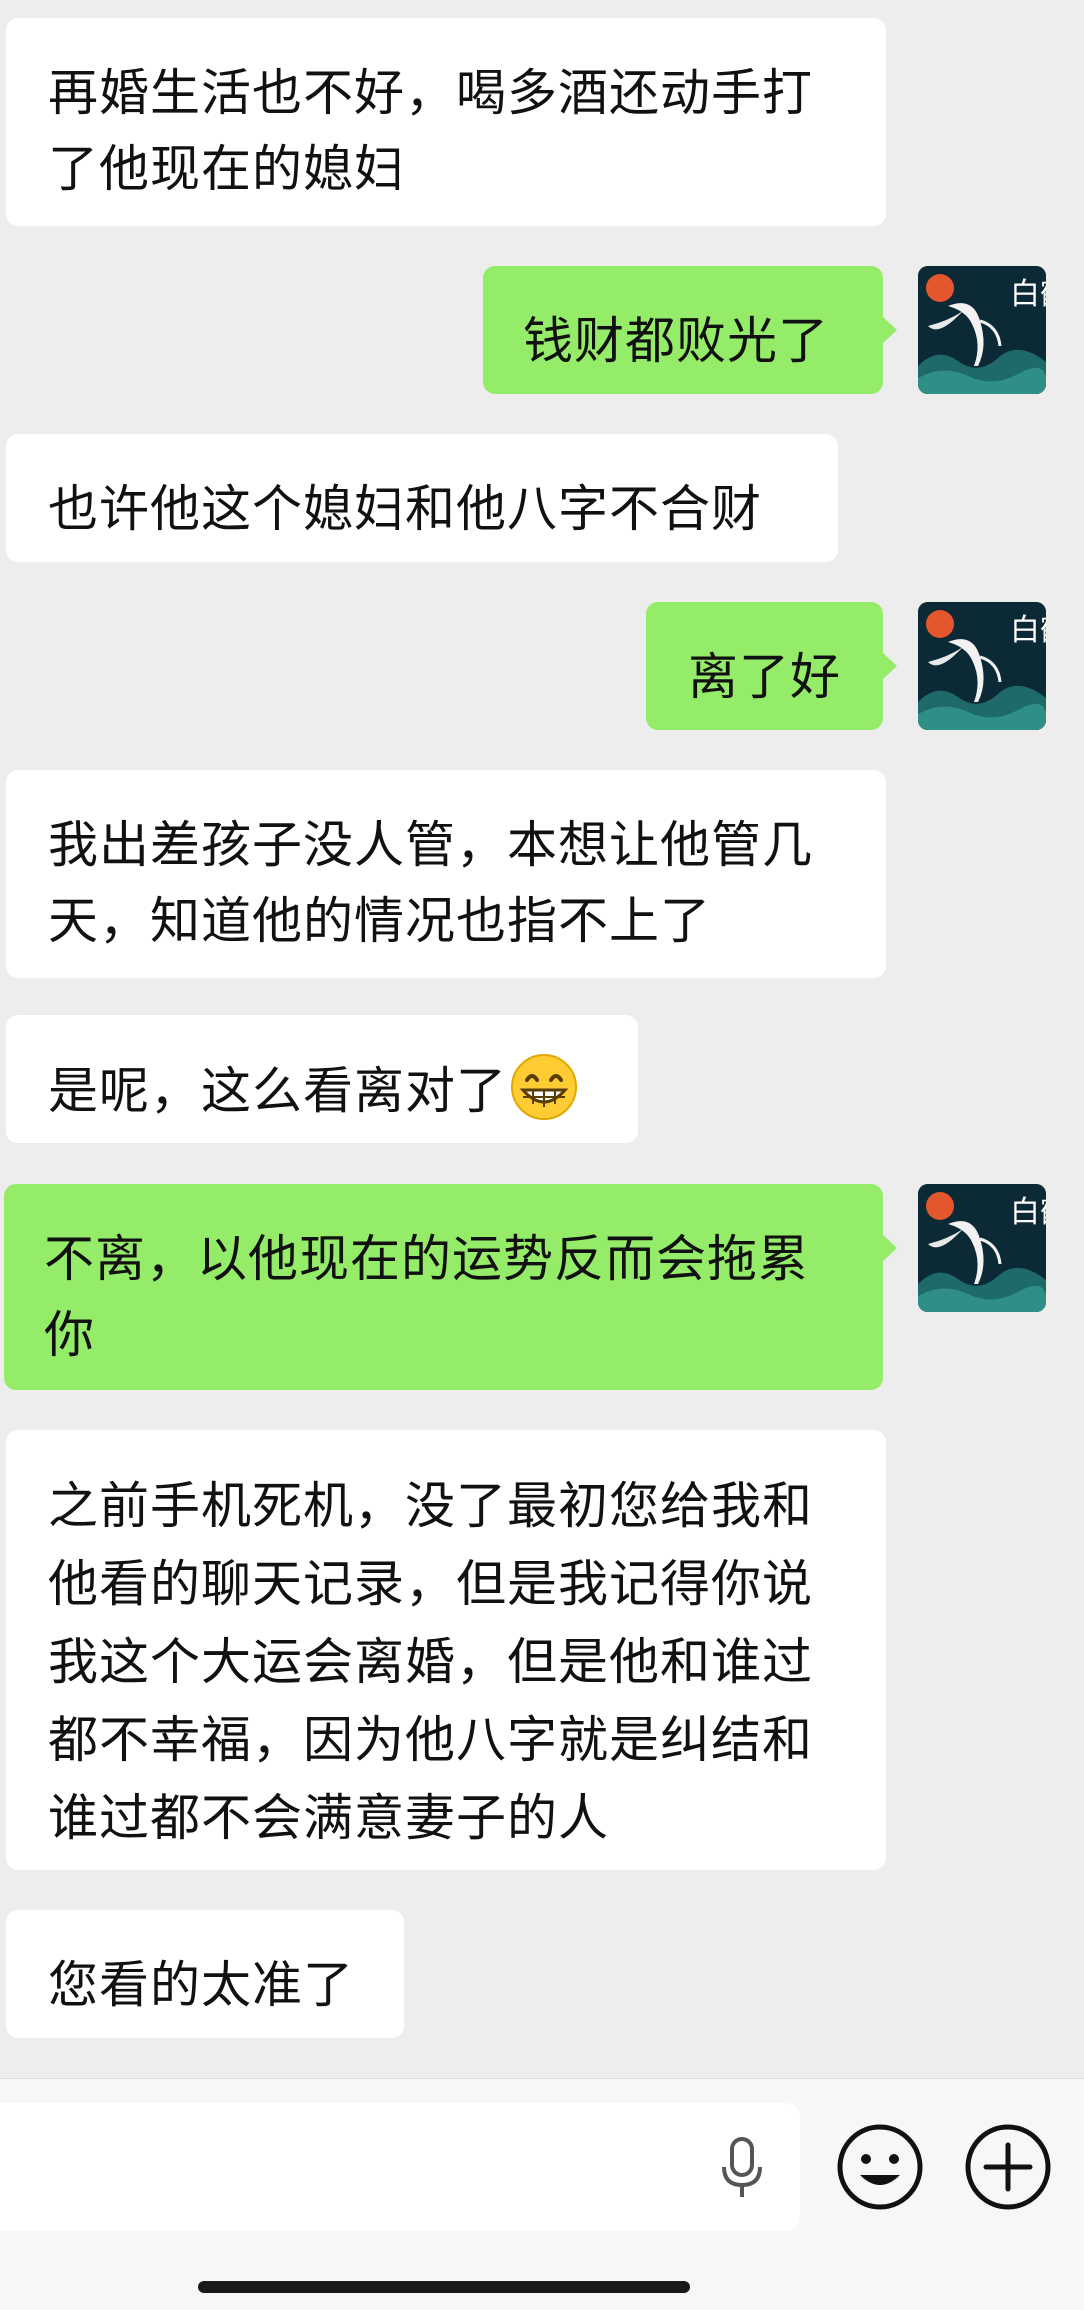 The height and width of the screenshot is (2310, 1084). Describe the element at coordinates (277, 1091) in the screenshot. I see `message-text: 是呢，这么看离对了` at that location.